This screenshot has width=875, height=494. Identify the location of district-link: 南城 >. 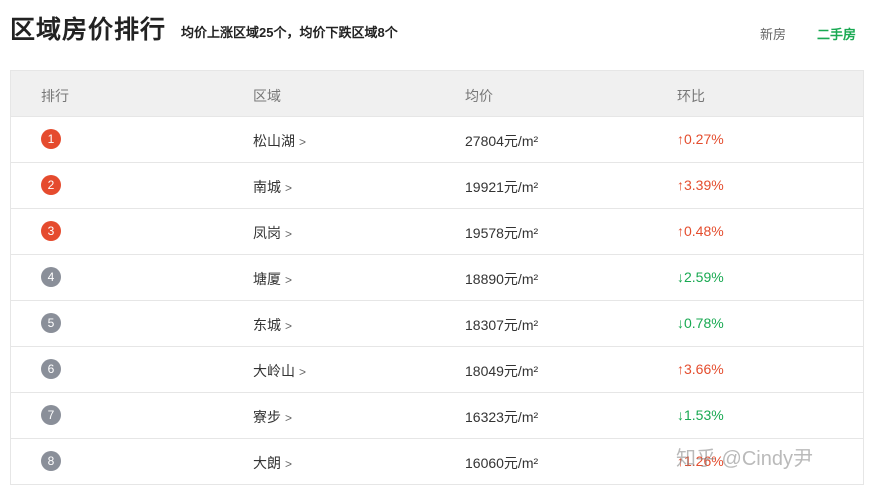
(272, 187).